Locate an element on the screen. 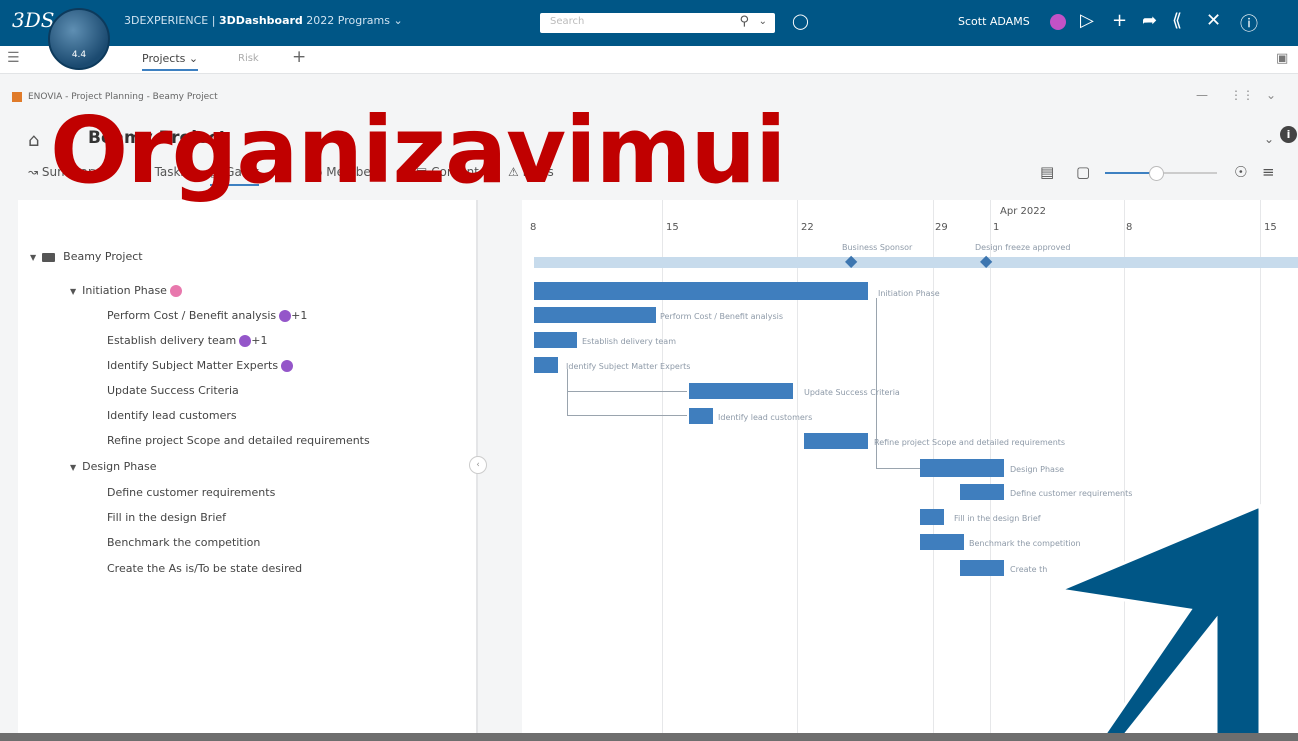  play-icon: ▷ is located at coordinates (1087, 20).